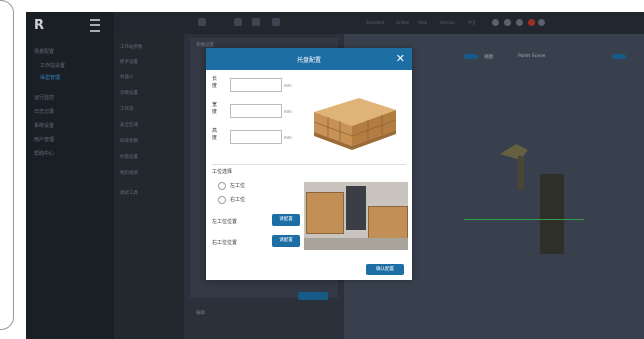 The image size is (644, 339). What do you see at coordinates (385, 269) in the screenshot?
I see `confirm-button: 确认配置` at bounding box center [385, 269].